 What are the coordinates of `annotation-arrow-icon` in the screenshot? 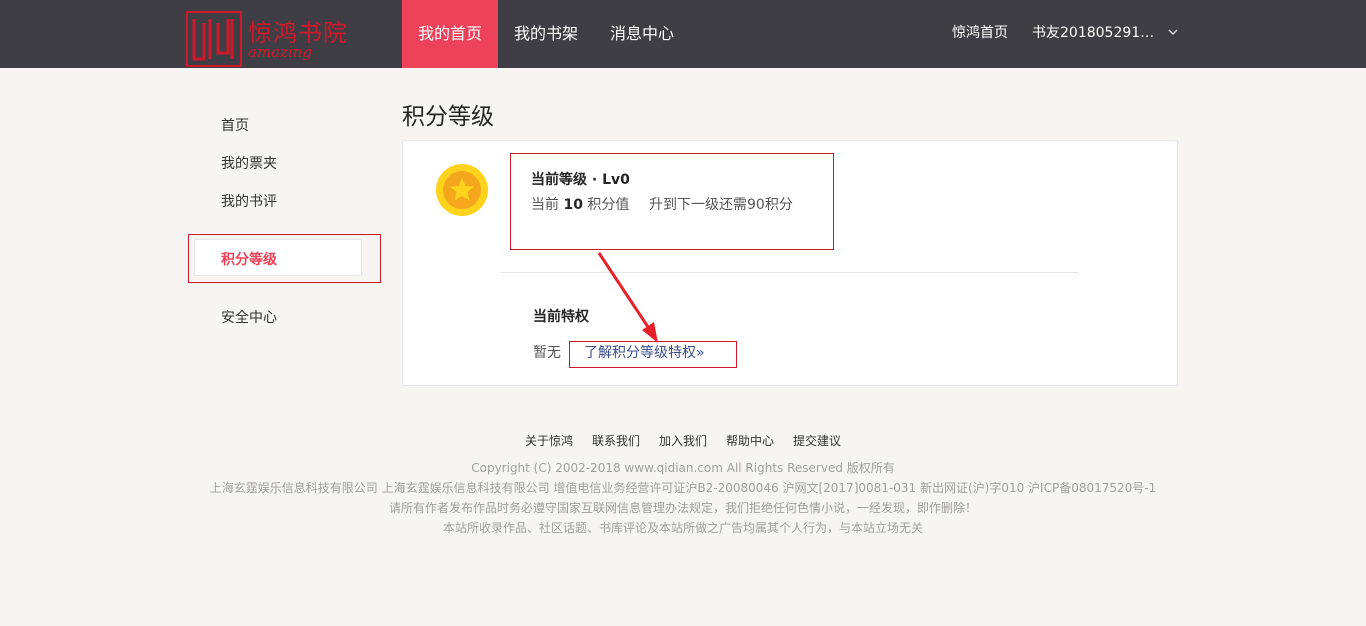 It's located at (627, 297).